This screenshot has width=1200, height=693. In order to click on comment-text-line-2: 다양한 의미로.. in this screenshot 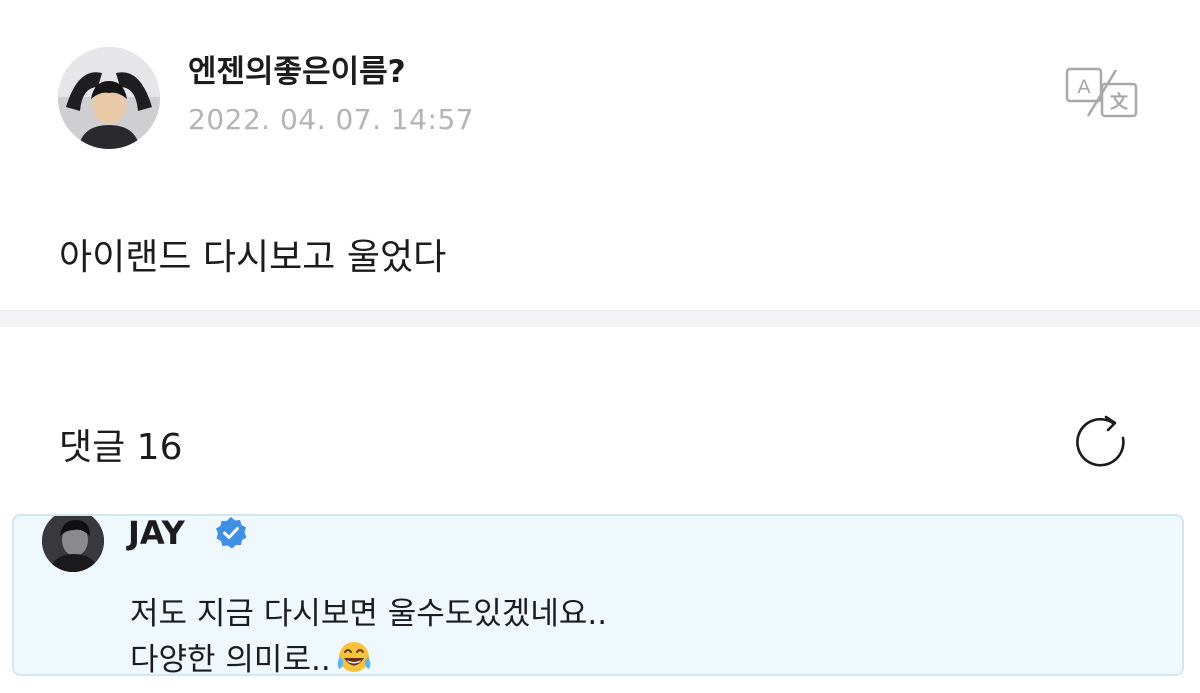, I will do `click(251, 655)`.